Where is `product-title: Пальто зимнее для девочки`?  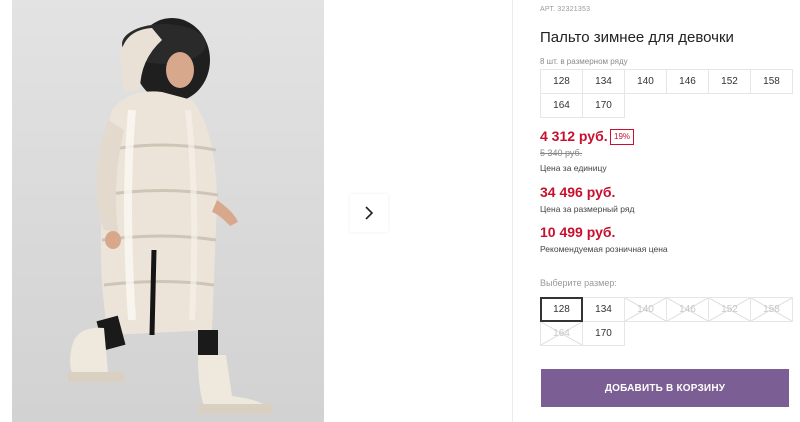
product-title: Пальто зимнее для девочки is located at coordinates (637, 37).